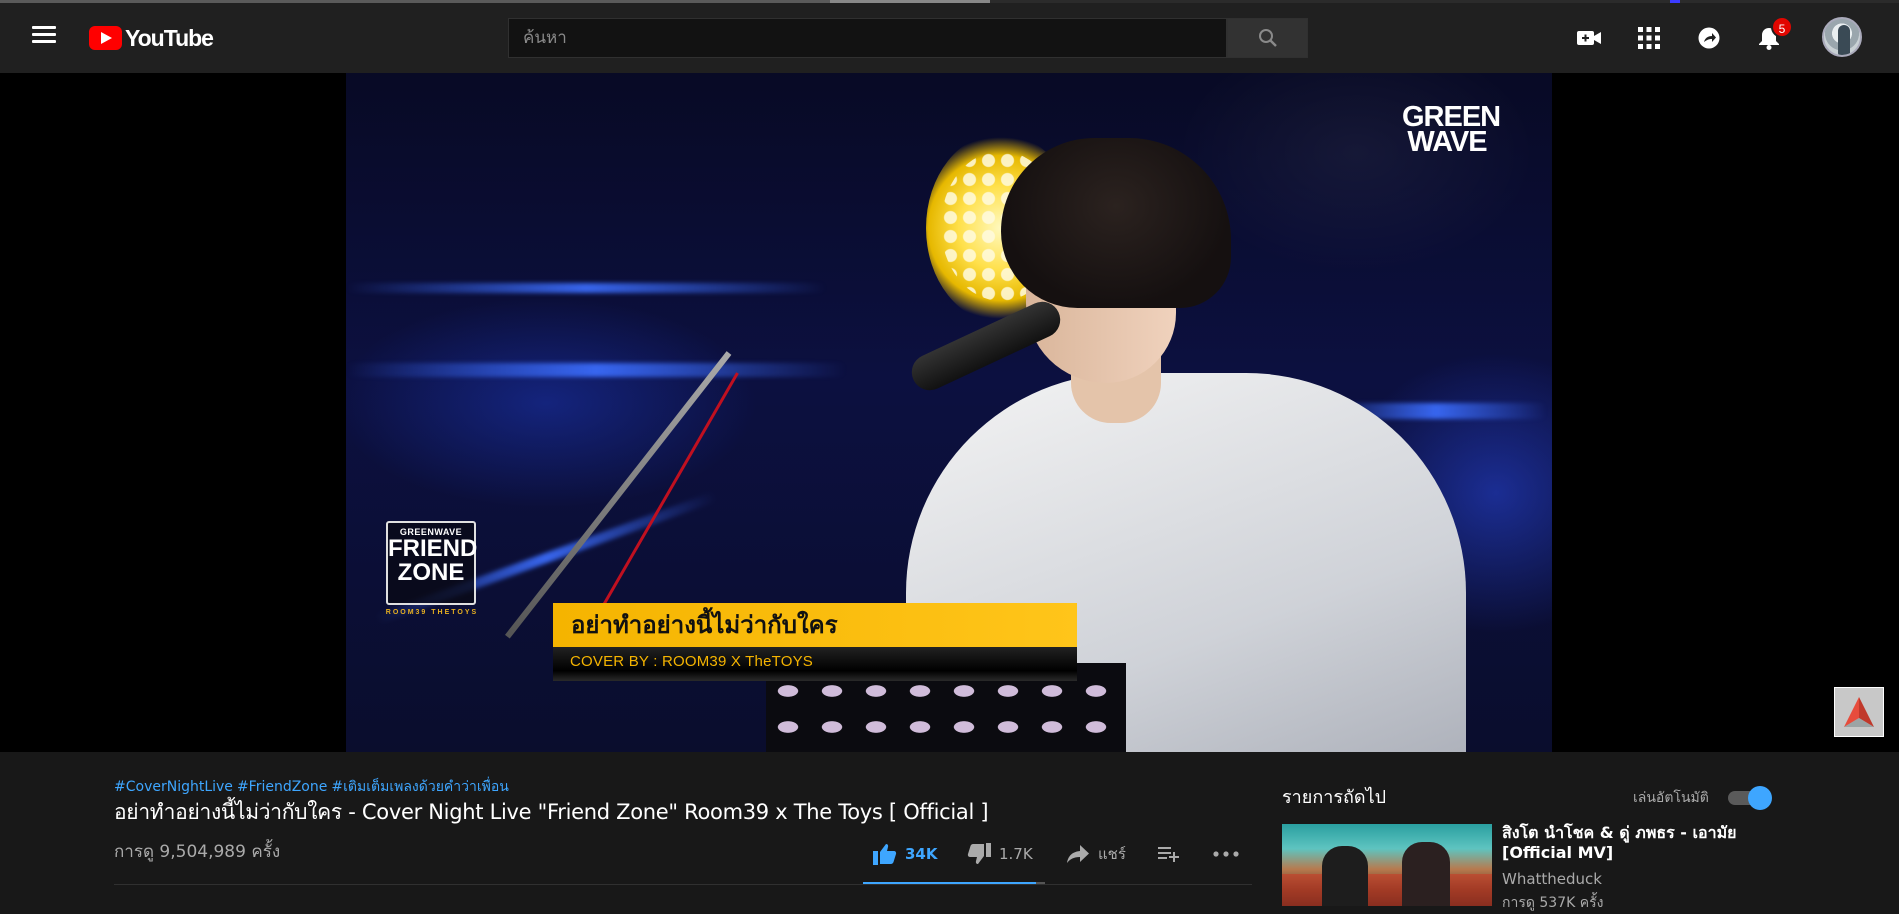 This screenshot has height=914, width=1899. I want to click on thumbs-up-icon, so click(885, 854).